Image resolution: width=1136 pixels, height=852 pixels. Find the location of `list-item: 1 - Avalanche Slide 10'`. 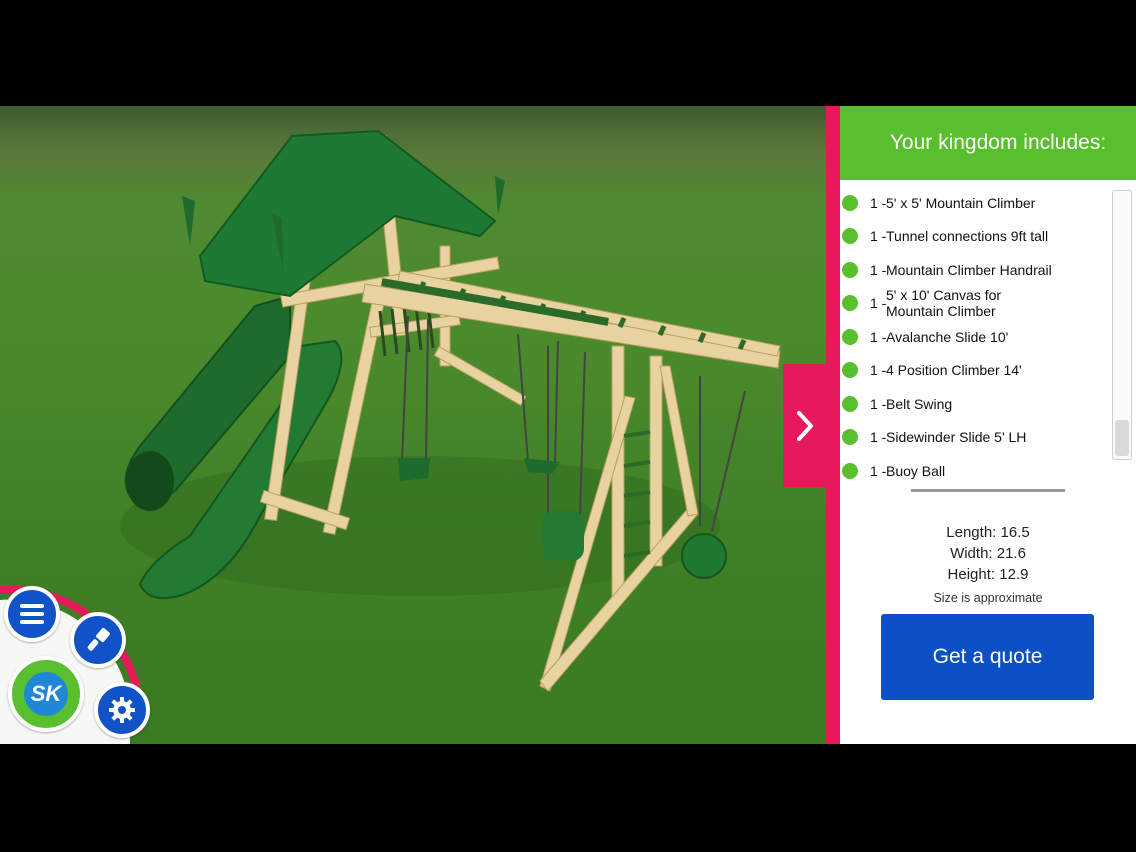

list-item: 1 - Avalanche Slide 10' is located at coordinates (975, 337).